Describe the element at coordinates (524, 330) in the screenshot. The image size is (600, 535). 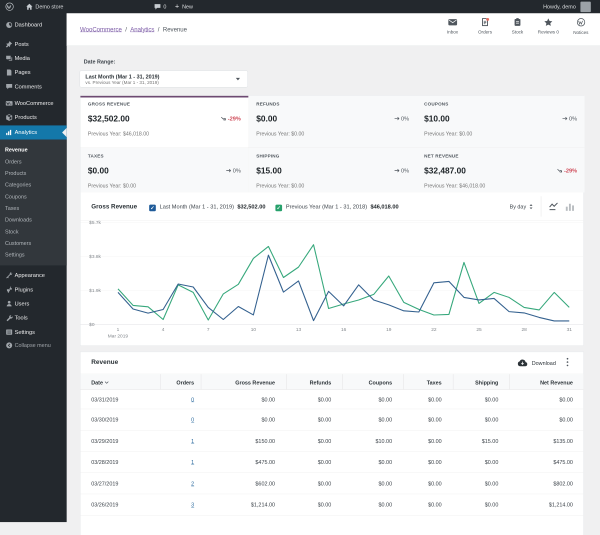
I see `svg-text: 28` at that location.